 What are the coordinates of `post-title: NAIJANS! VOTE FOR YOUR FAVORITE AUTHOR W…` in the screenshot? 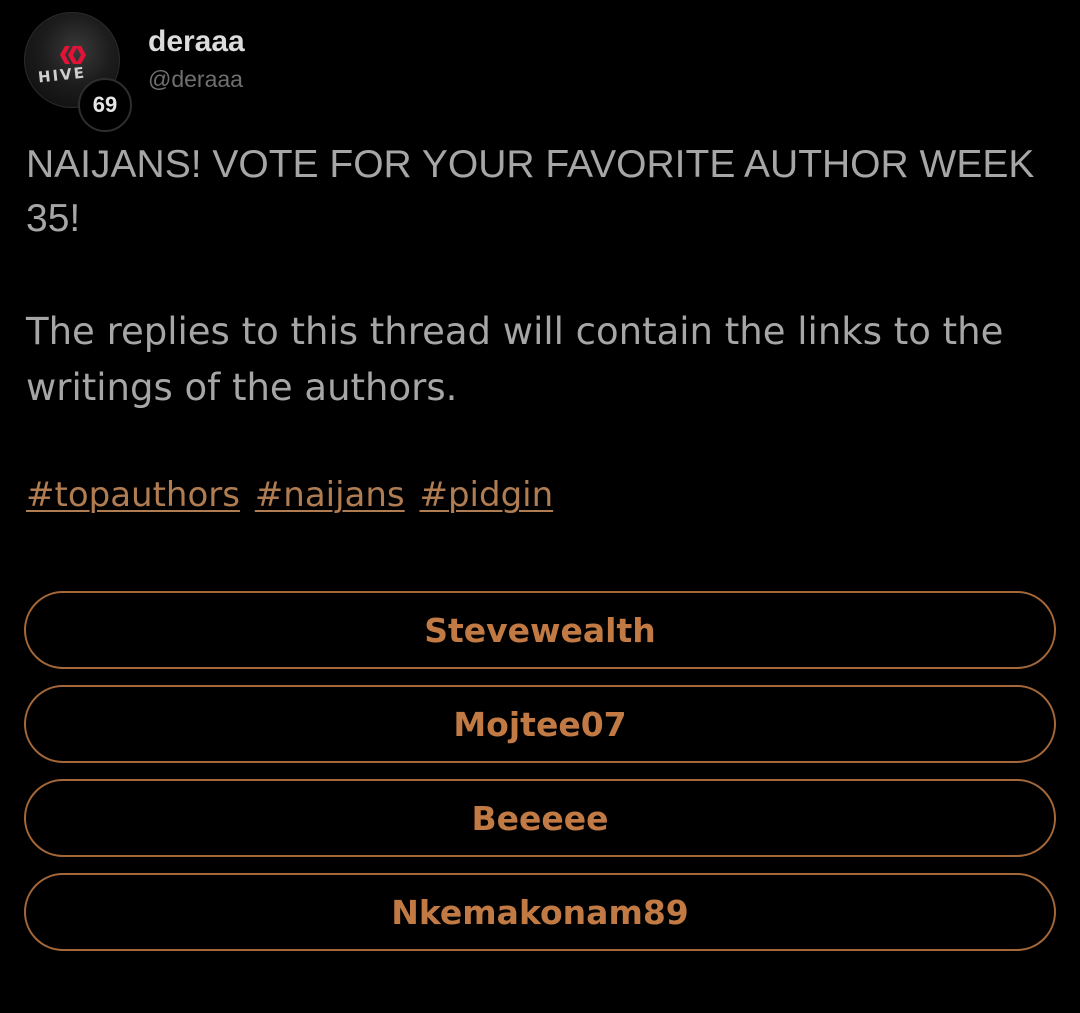 It's located at (530, 191).